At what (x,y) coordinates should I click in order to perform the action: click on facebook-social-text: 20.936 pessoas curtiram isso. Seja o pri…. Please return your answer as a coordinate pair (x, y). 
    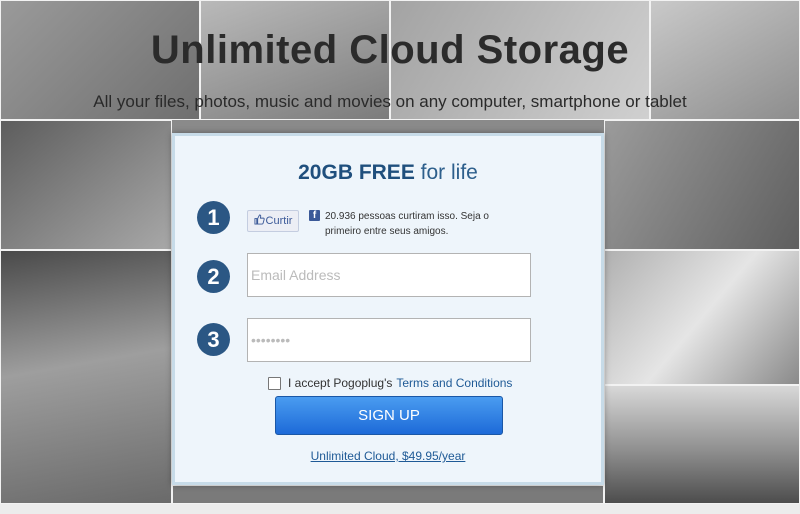
    Looking at the image, I should click on (407, 224).